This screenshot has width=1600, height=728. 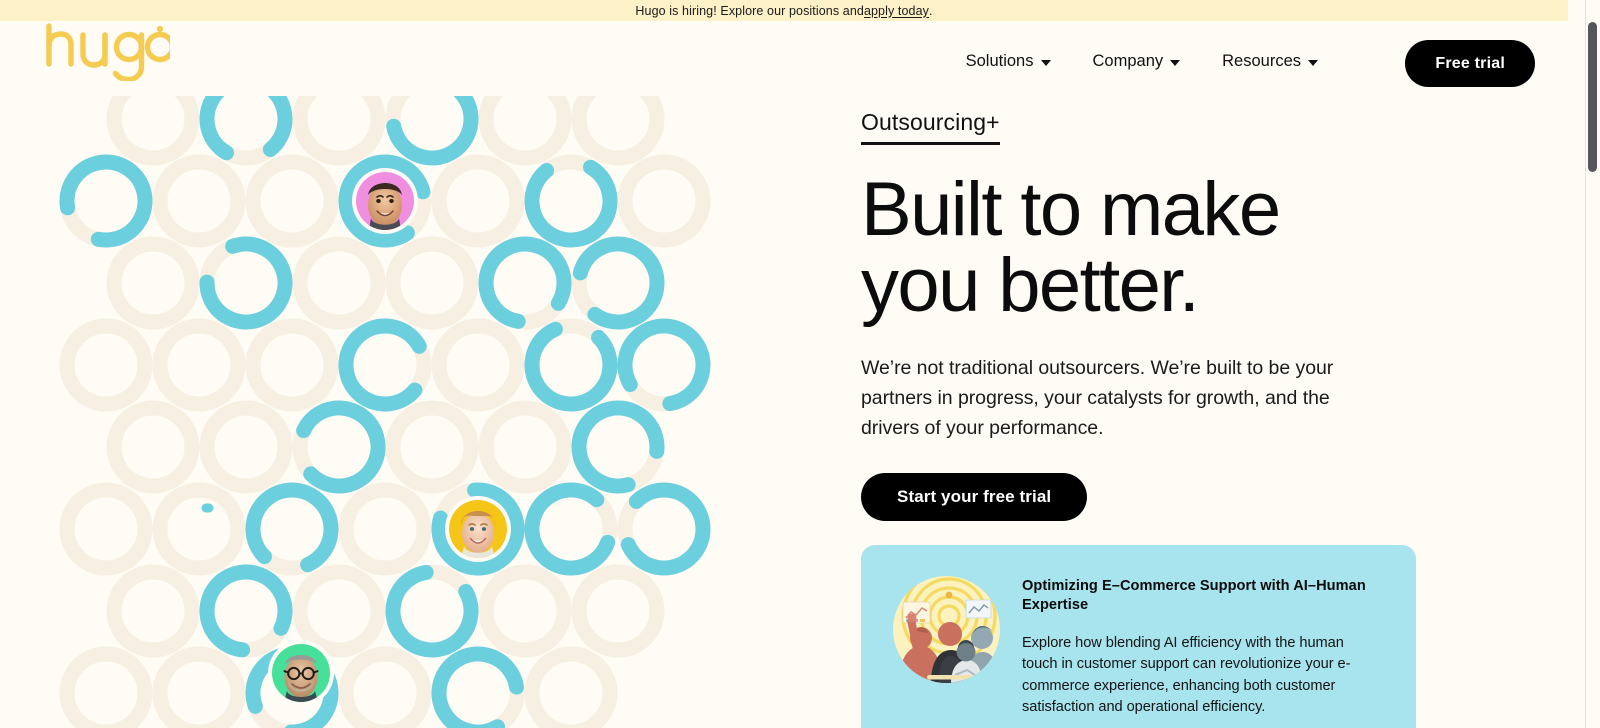 What do you see at coordinates (1592, 97) in the screenshot?
I see `scrollbar-thumb` at bounding box center [1592, 97].